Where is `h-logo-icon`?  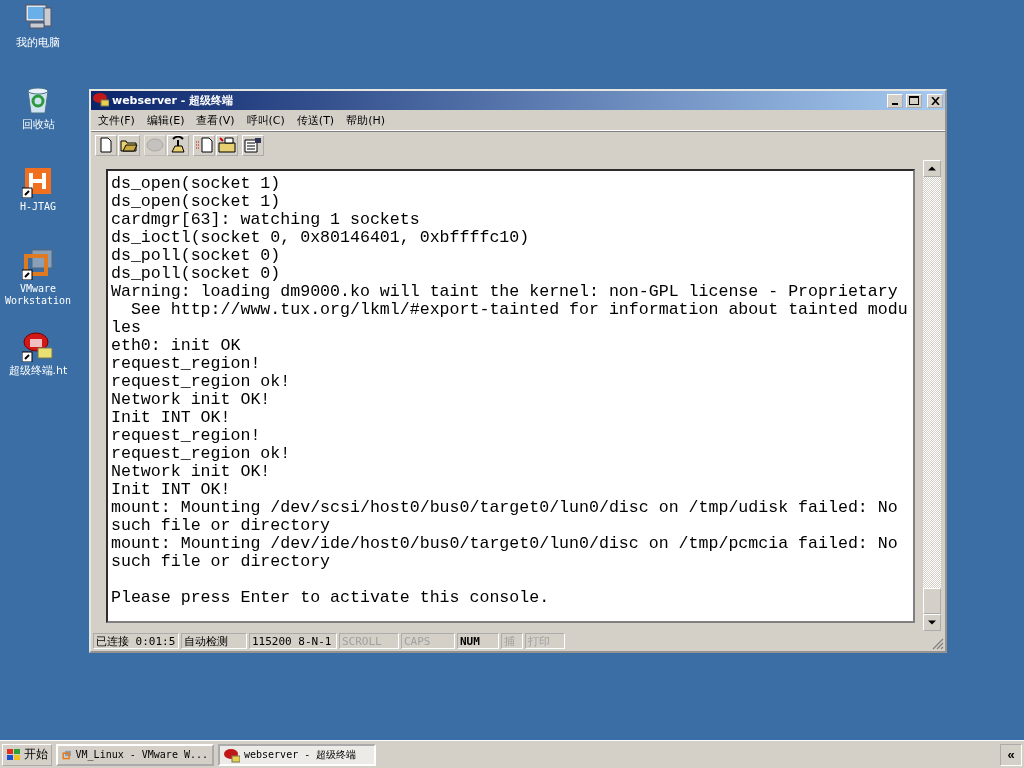 h-logo-icon is located at coordinates (38, 182).